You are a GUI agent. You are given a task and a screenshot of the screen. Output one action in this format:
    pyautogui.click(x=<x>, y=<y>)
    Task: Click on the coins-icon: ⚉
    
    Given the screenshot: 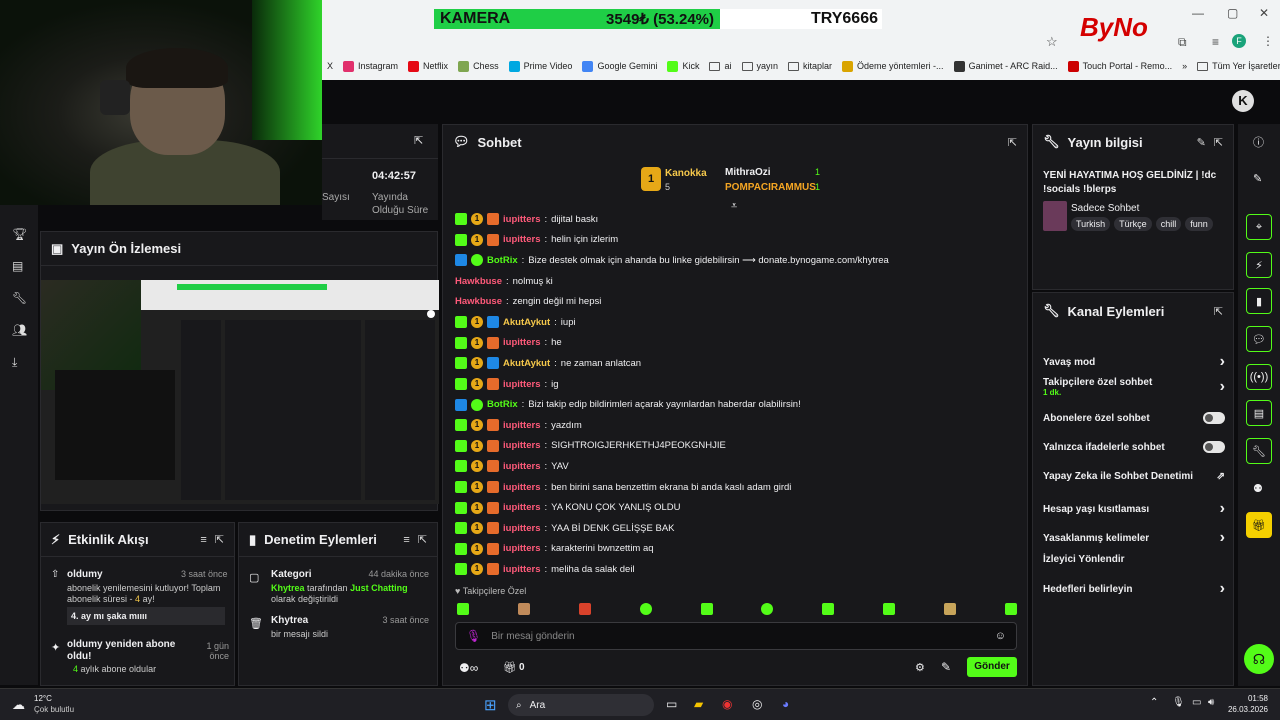 What is the action you would take?
    pyautogui.click(x=1258, y=488)
    